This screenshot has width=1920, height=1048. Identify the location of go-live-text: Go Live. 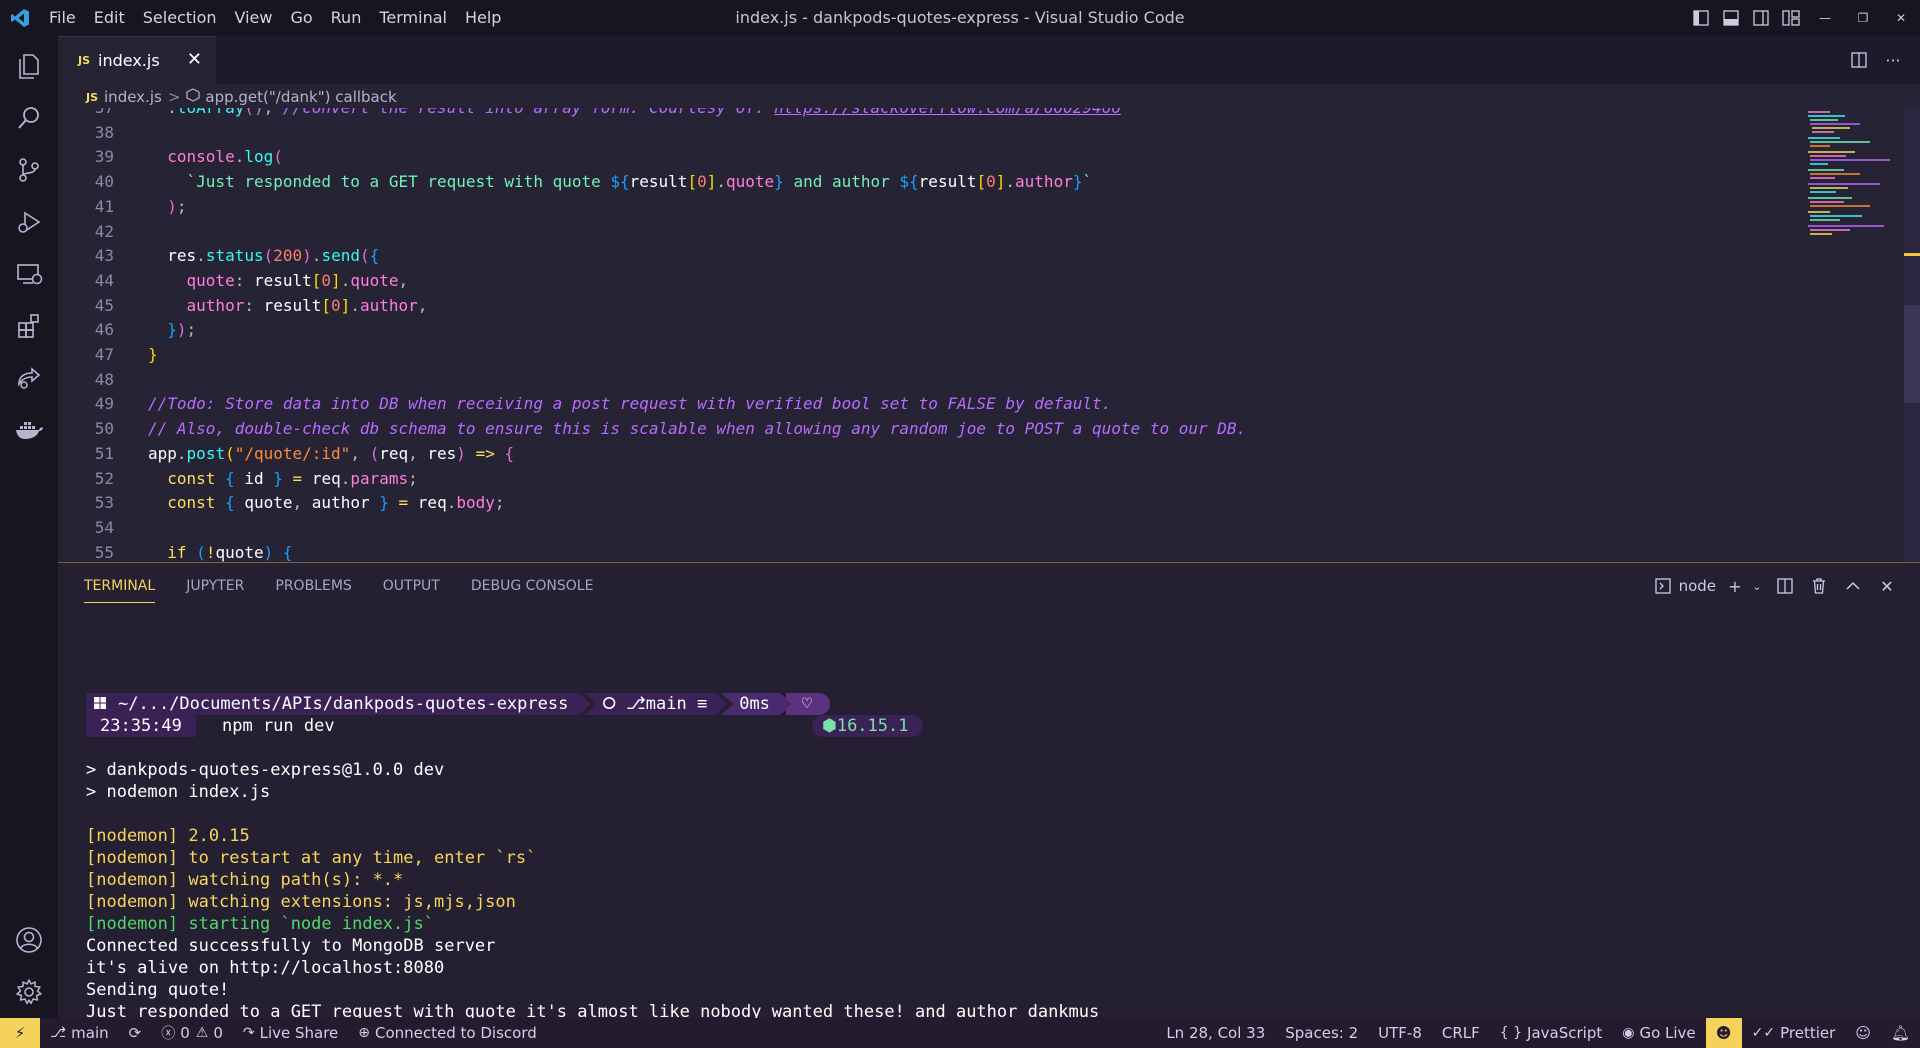
(1667, 1033).